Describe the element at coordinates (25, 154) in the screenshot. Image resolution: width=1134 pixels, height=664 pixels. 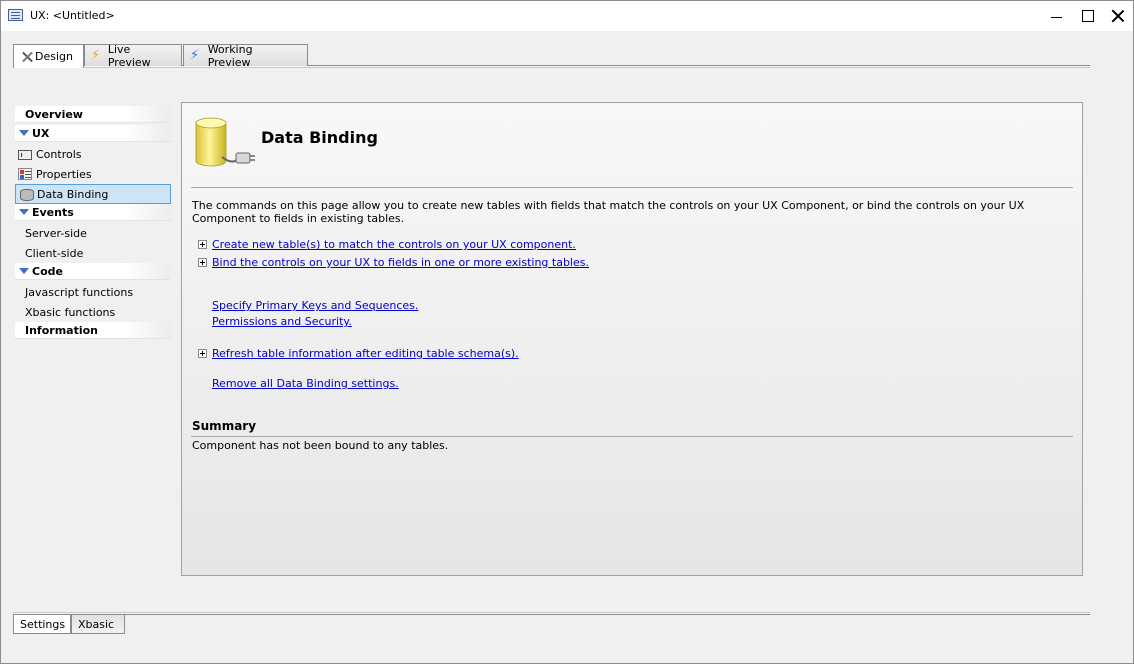
I see `controls-icon` at that location.